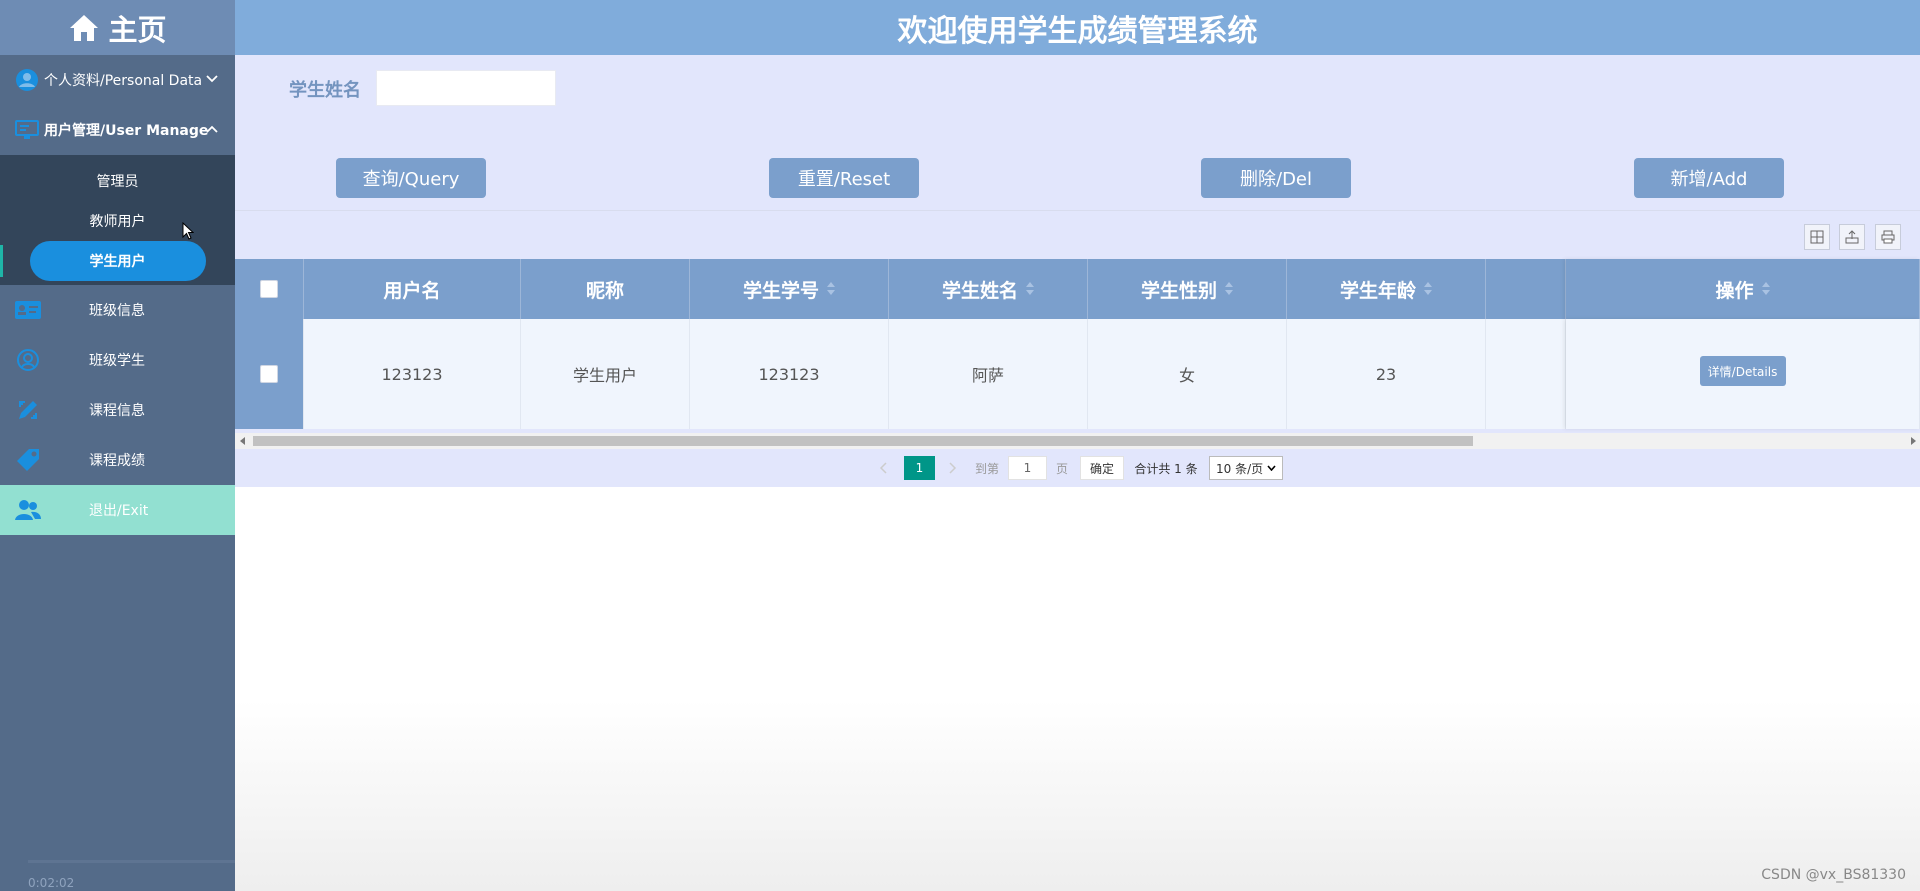  I want to click on add-button: 新增/Add, so click(1709, 178).